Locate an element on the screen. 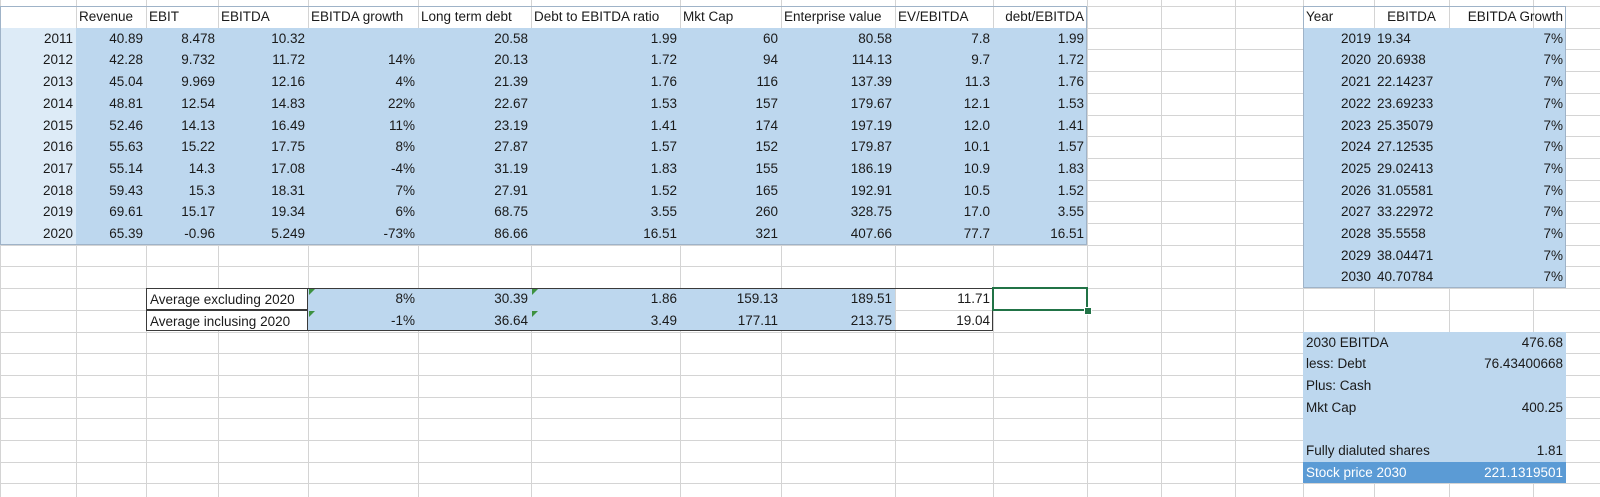 This screenshot has height=497, width=1600. table-cell: 27.91 is located at coordinates (474, 191).